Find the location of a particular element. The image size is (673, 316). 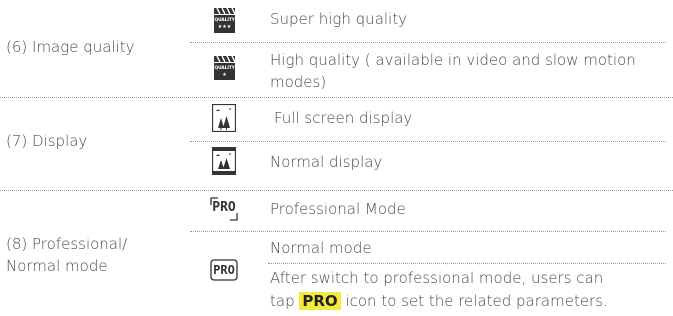

pro-note-after: icon to set the related parameters. is located at coordinates (474, 301).